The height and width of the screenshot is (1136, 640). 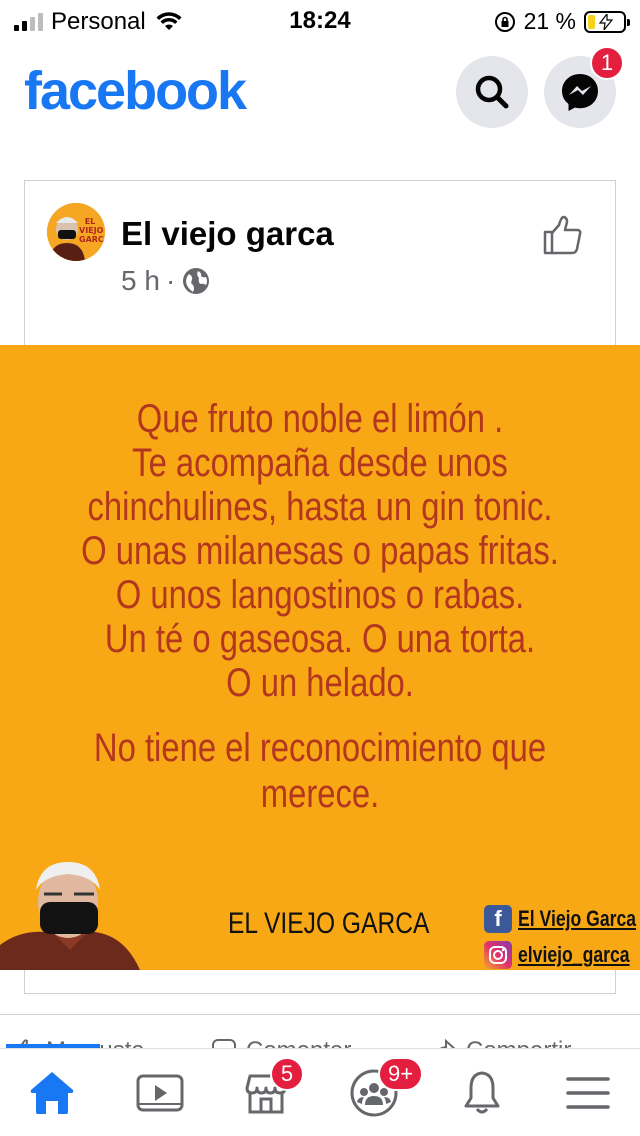 What do you see at coordinates (196, 281) in the screenshot?
I see `globe-icon` at bounding box center [196, 281].